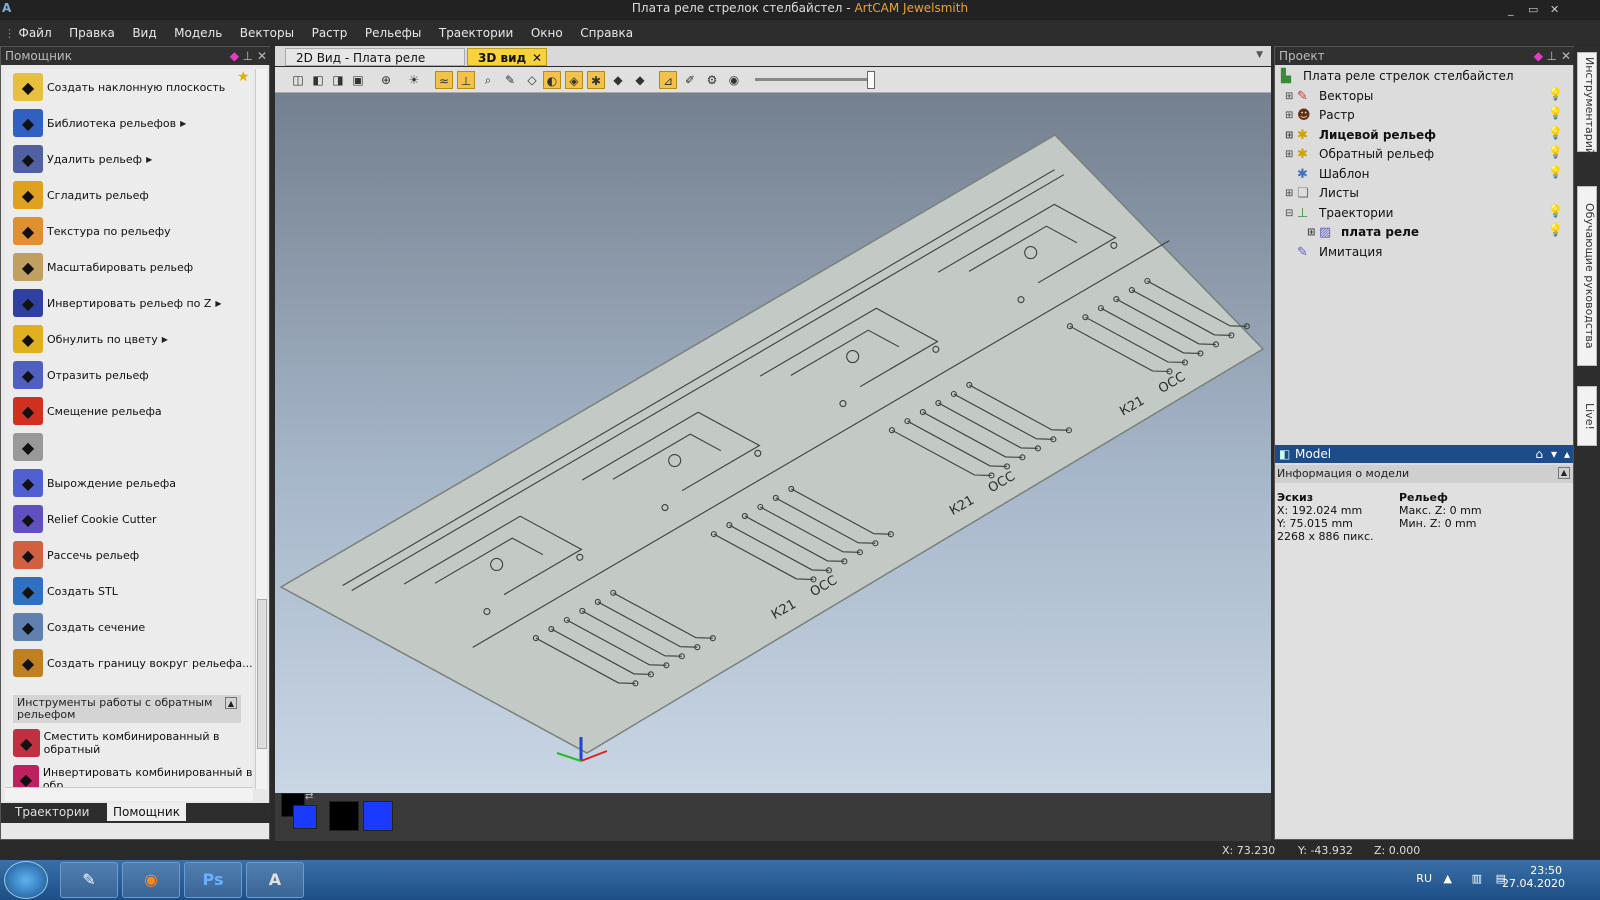  I want to click on menu-help: Справка, so click(606, 33).